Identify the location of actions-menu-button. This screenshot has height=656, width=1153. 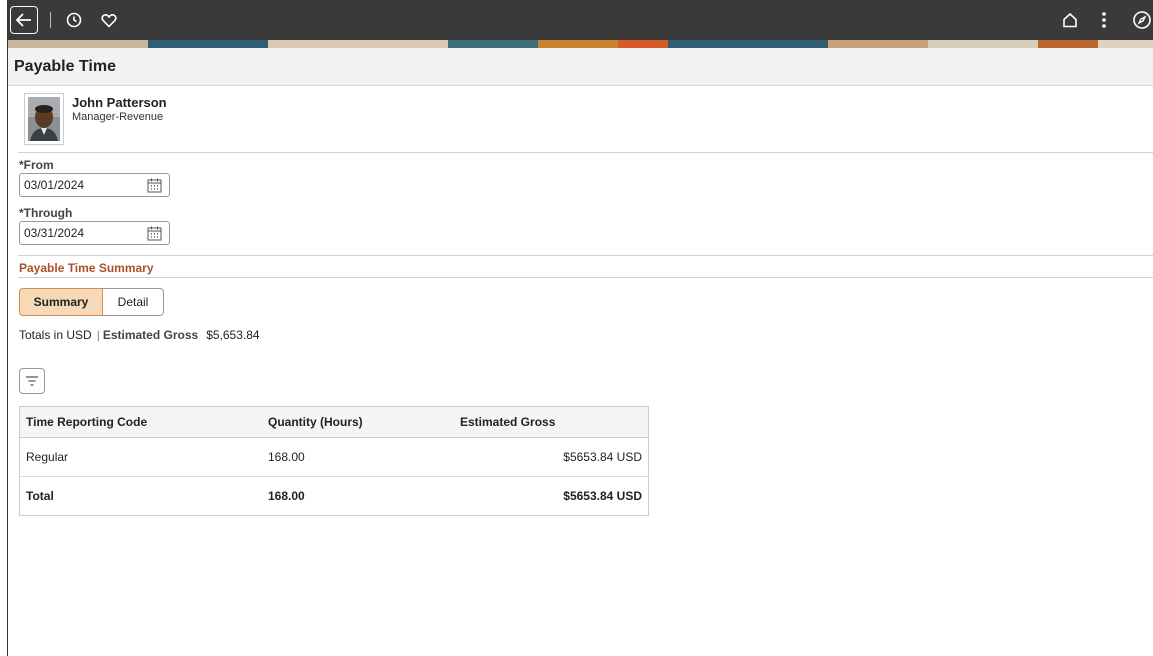
(1104, 20).